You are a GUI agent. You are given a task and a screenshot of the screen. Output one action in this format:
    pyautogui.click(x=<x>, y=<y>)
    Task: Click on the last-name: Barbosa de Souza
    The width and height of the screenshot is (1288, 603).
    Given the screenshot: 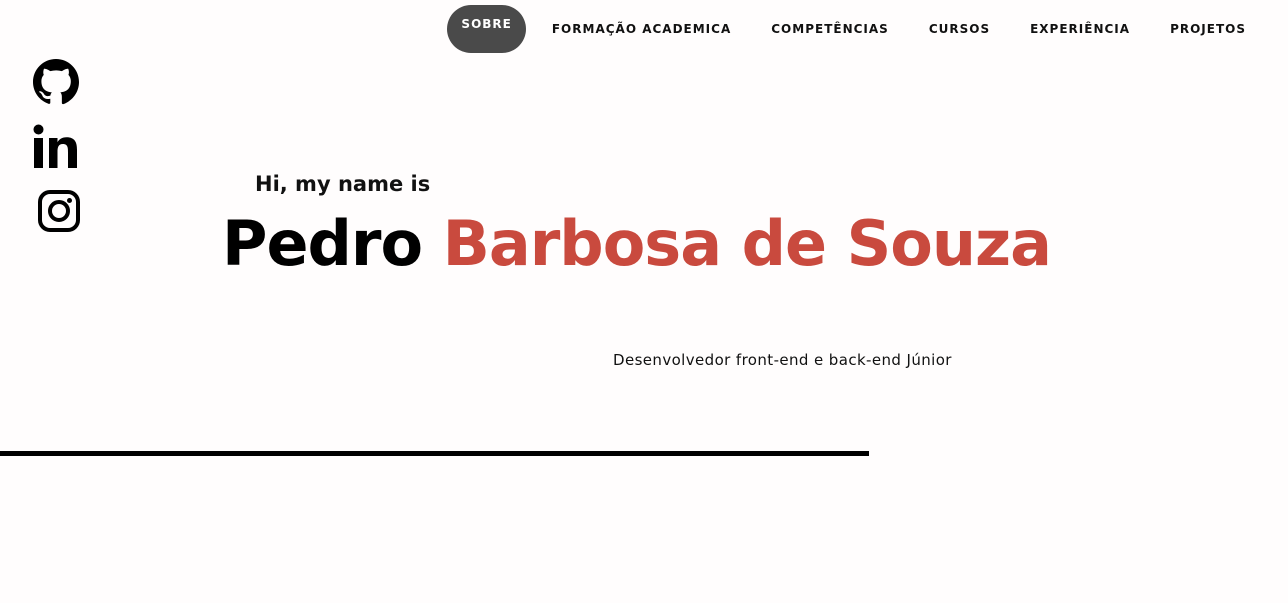 What is the action you would take?
    pyautogui.click(x=747, y=243)
    